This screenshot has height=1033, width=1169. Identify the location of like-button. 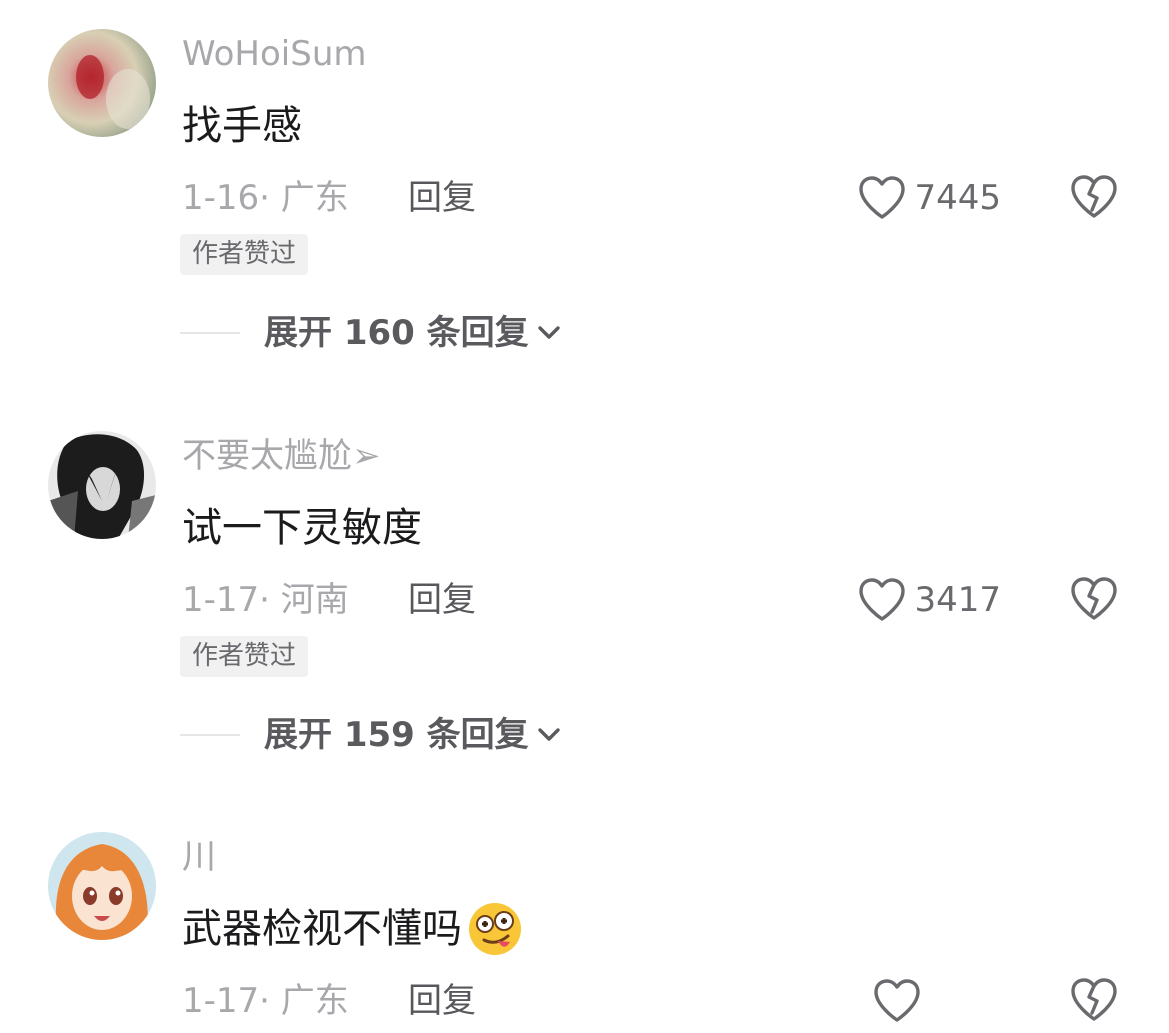
(897, 1001).